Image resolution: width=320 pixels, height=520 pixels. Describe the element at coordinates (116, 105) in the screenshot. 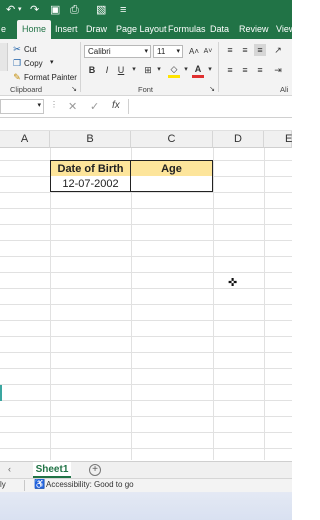

I see `insert-function-button: fx` at that location.